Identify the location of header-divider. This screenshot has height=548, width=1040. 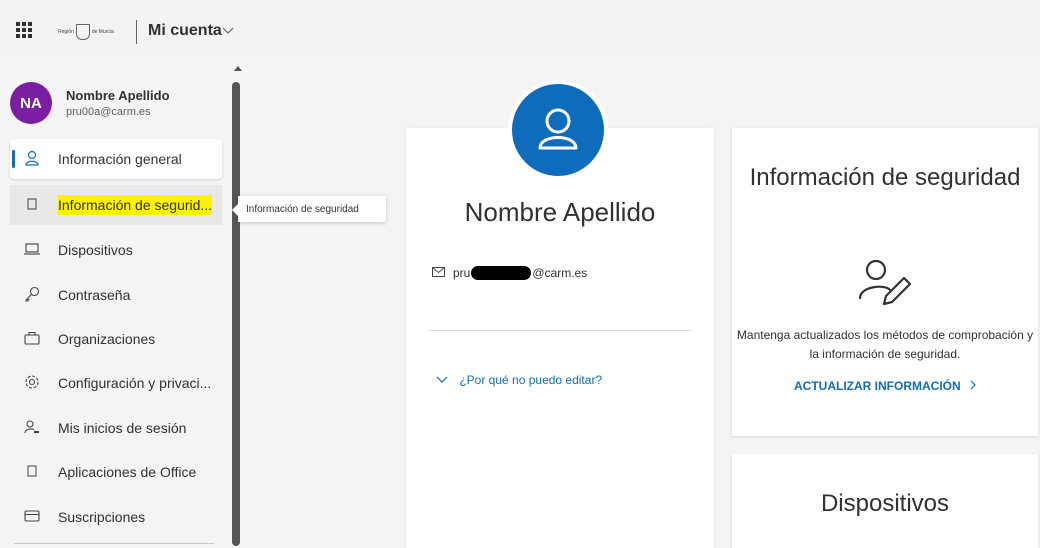
(136, 32).